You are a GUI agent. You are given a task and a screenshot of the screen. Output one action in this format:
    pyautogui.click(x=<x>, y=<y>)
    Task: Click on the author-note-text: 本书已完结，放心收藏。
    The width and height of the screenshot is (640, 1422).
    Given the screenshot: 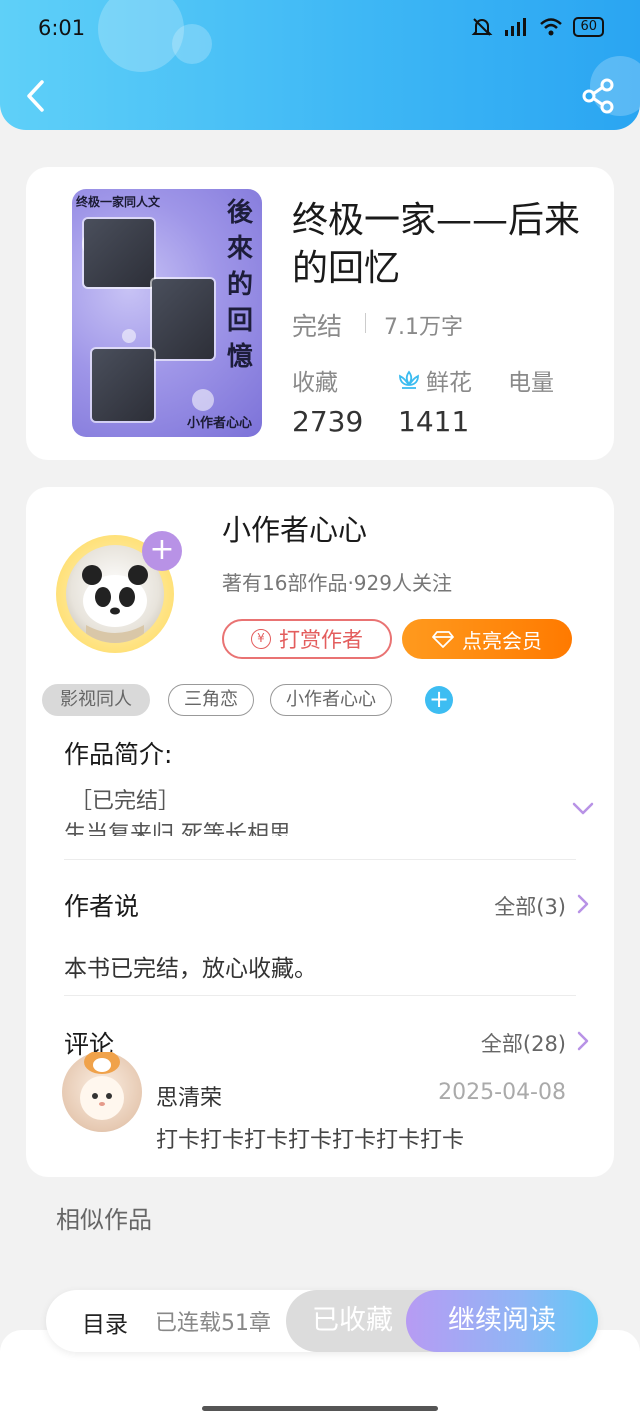 What is the action you would take?
    pyautogui.click(x=190, y=969)
    